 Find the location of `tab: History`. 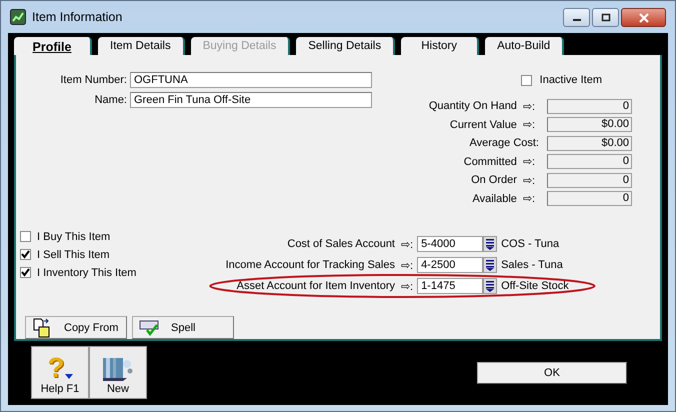

tab: History is located at coordinates (440, 46).